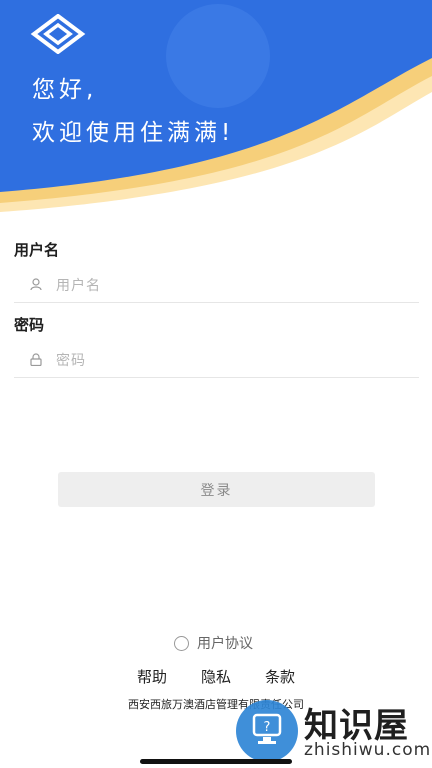  Describe the element at coordinates (29, 325) in the screenshot. I see `password-label: 密码` at that location.